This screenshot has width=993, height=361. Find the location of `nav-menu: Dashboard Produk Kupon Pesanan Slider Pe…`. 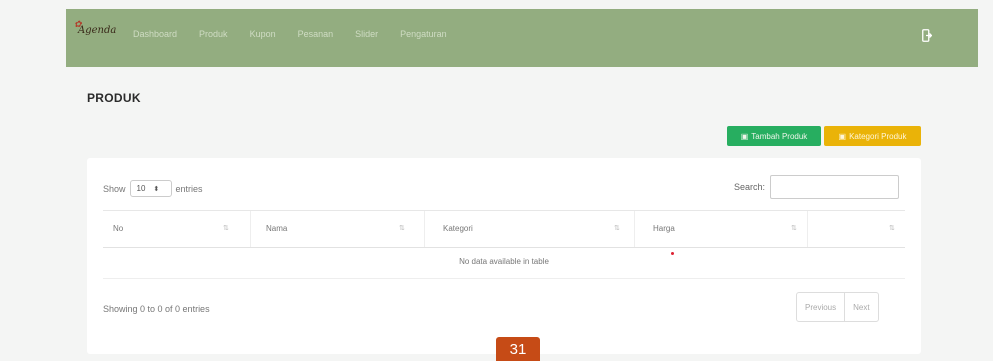

nav-menu: Dashboard Produk Kupon Pesanan Slider Pe… is located at coordinates (301, 34).